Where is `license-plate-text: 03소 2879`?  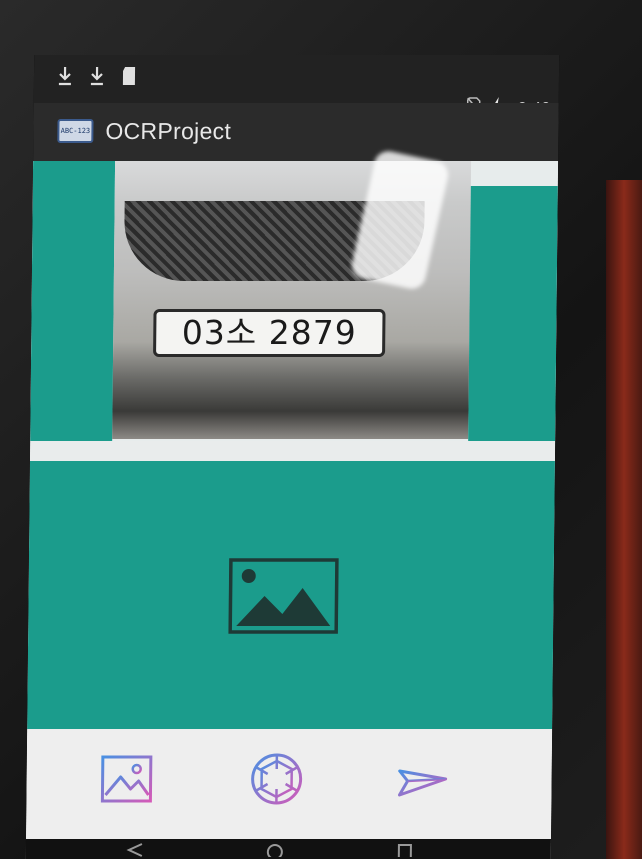
license-plate-text: 03소 2879 is located at coordinates (269, 332).